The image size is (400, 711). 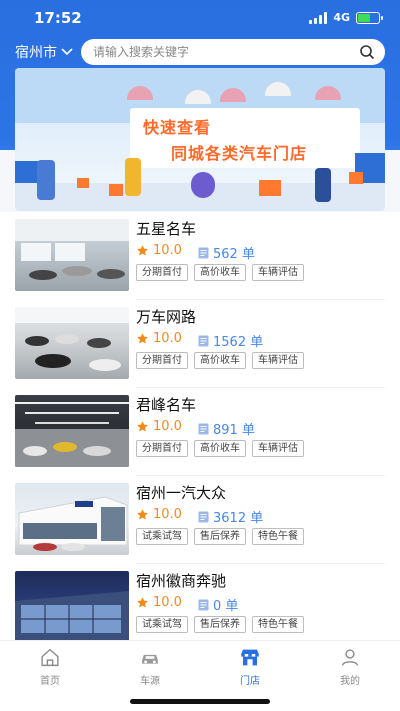 What do you see at coordinates (238, 518) in the screenshot?
I see `order-count-value: 3612 单` at bounding box center [238, 518].